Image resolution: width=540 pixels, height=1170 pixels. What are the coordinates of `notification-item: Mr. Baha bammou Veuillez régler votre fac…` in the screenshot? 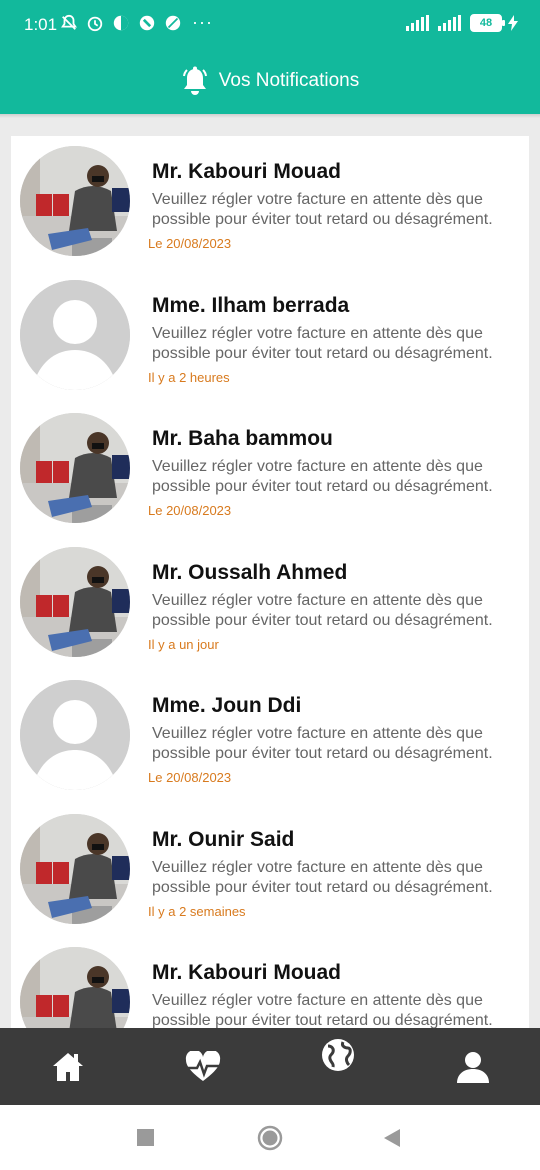 It's located at (270, 470).